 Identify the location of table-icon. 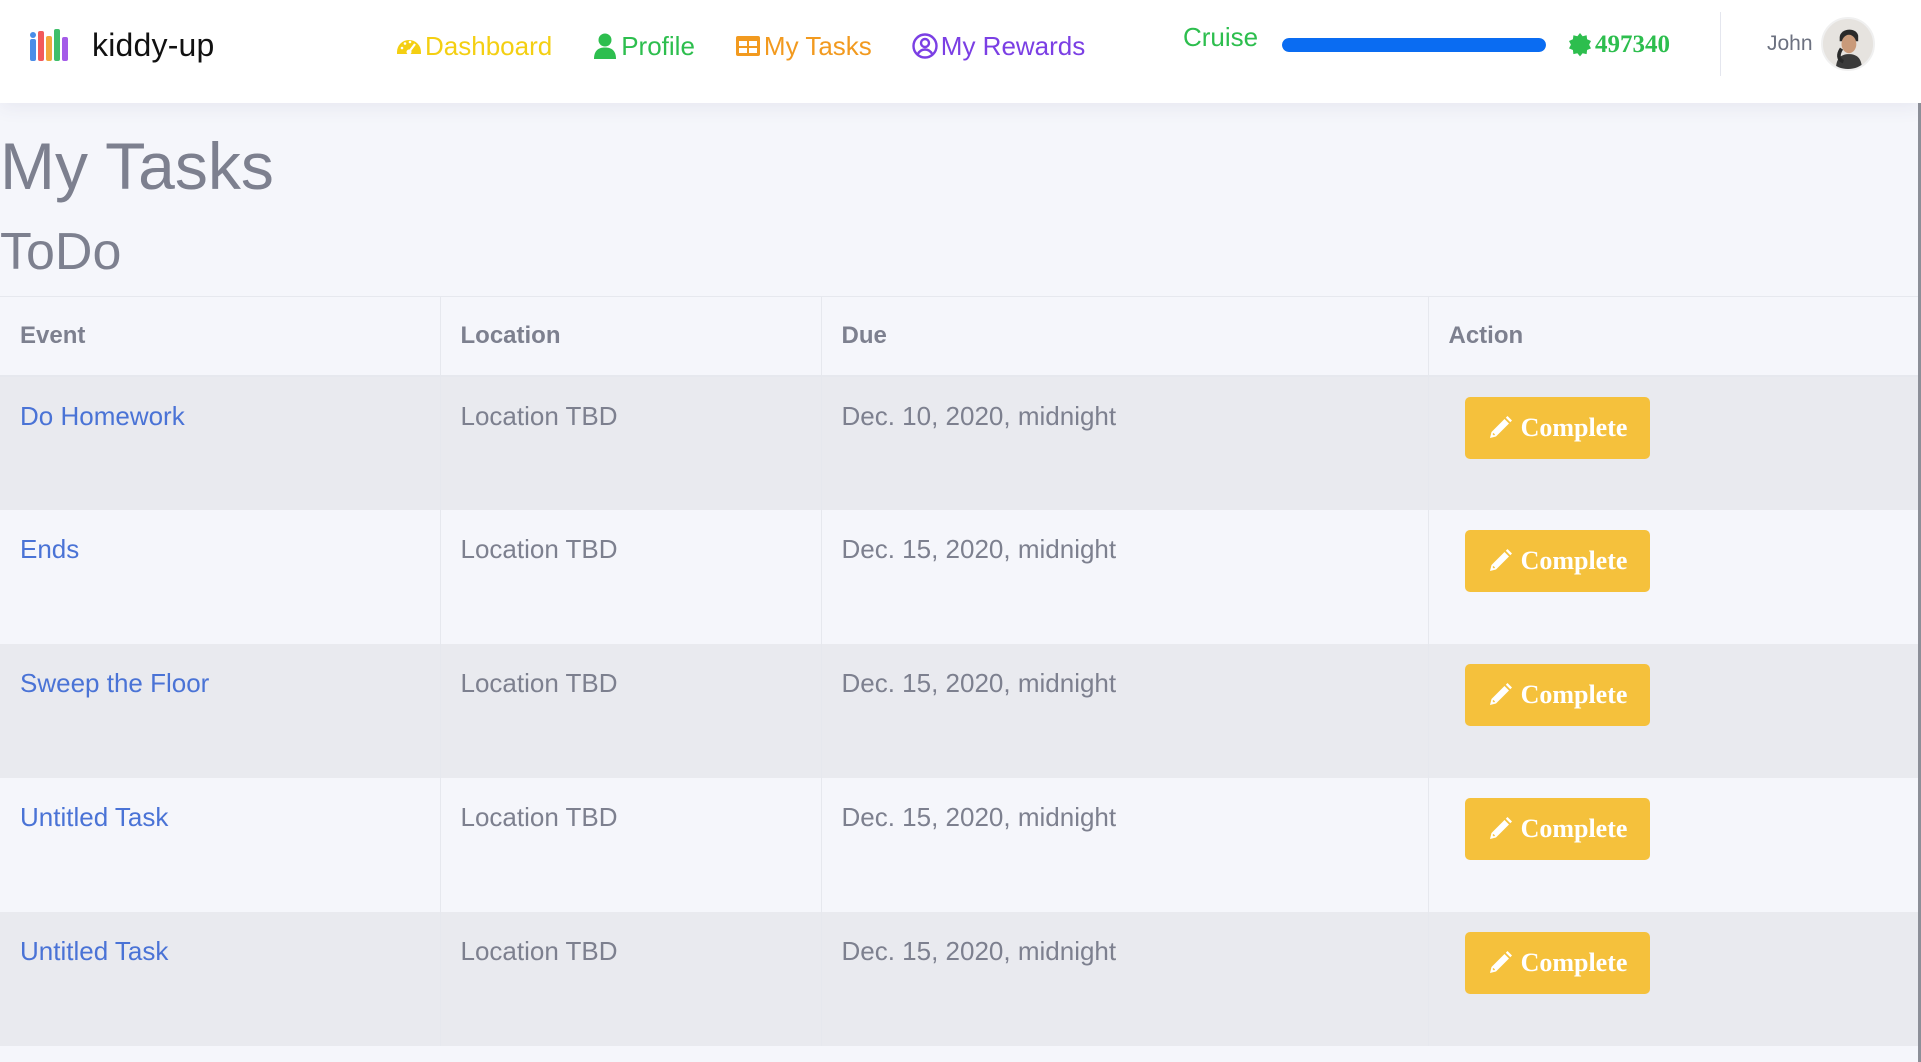
(747, 46).